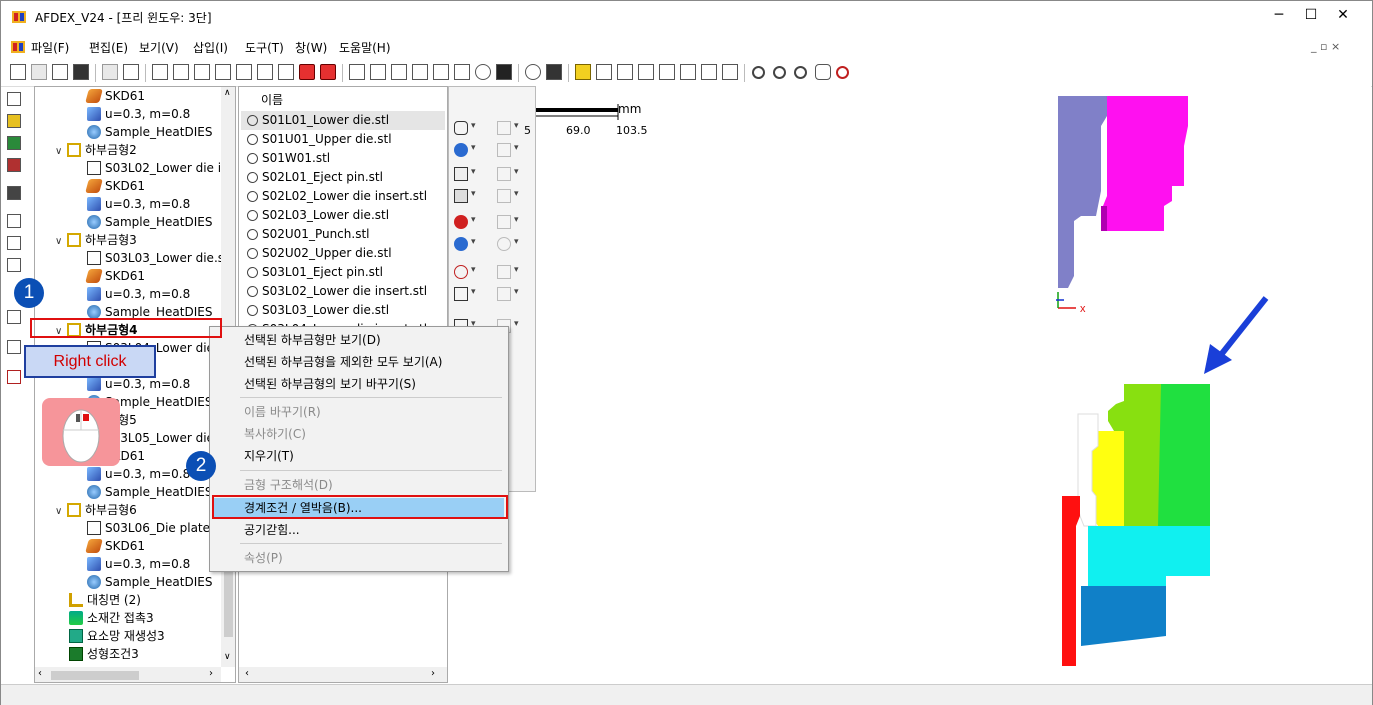 This screenshot has width=1373, height=705. Describe the element at coordinates (504, 72) in the screenshot. I see `wrench-icon` at that location.